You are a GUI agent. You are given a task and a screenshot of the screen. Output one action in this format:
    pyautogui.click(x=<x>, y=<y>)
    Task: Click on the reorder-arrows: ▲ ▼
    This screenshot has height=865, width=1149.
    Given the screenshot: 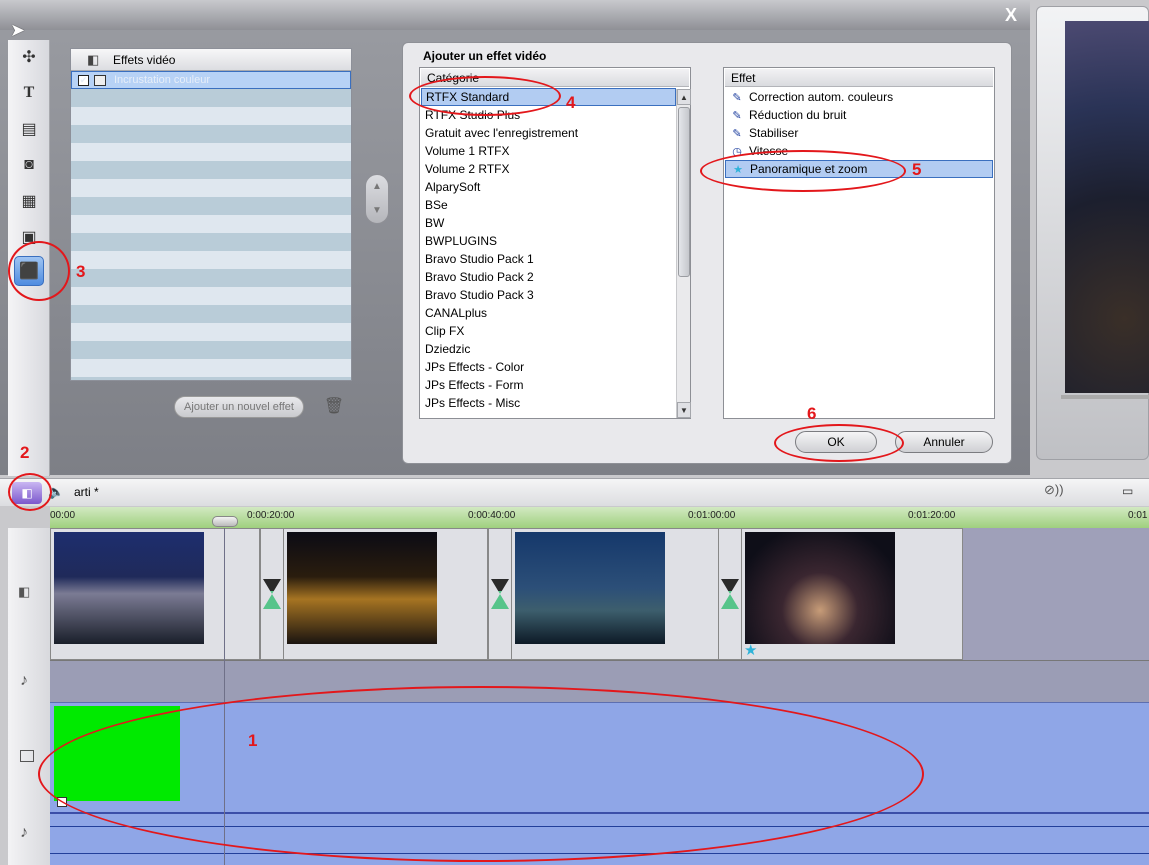 What is the action you would take?
    pyautogui.click(x=377, y=199)
    